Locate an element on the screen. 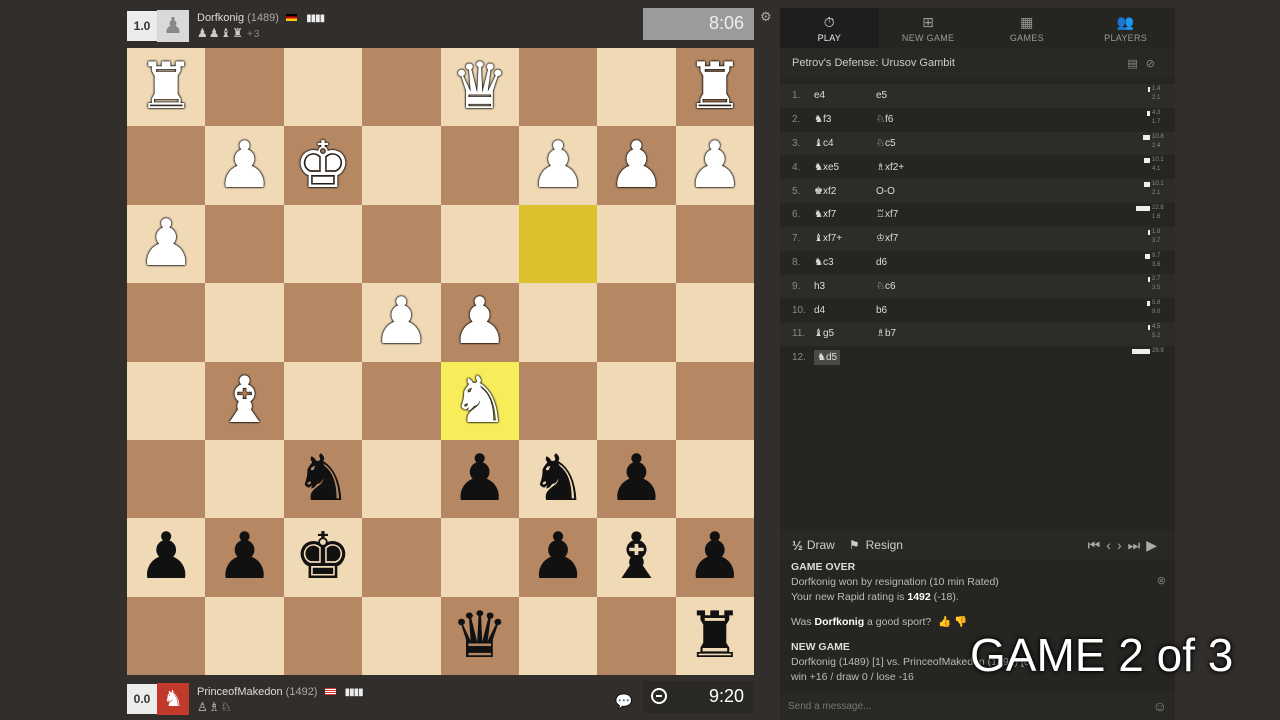 This screenshot has width=1280, height=720. black-rook-icon: ♜ is located at coordinates (714, 636).